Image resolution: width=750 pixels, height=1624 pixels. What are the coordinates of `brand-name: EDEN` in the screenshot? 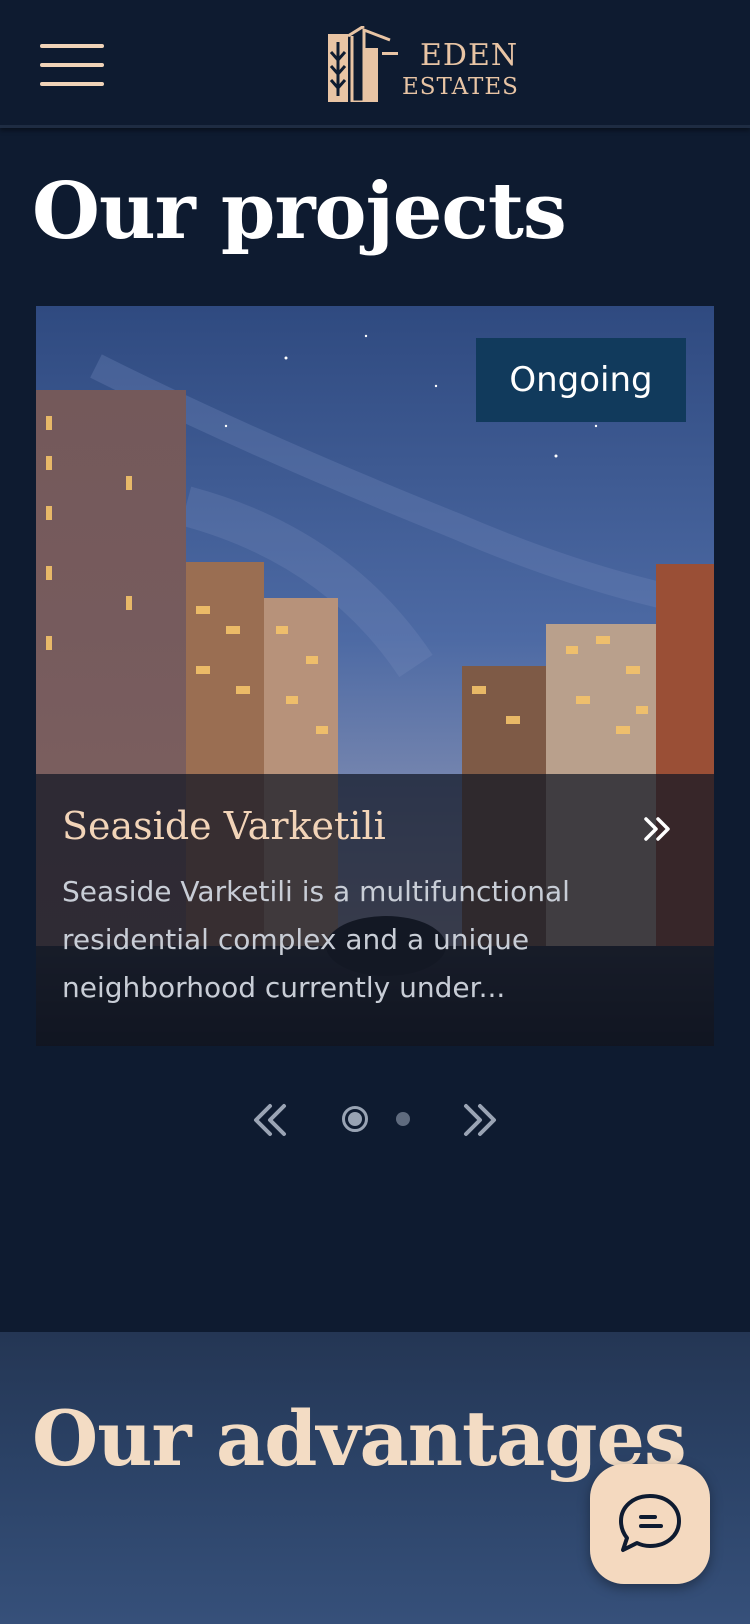 It's located at (469, 55).